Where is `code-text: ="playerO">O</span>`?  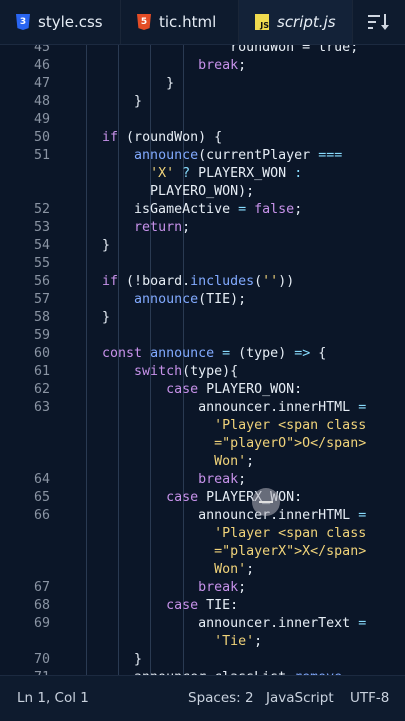
code-text: ="playerO">O</span> is located at coordinates (218, 444).